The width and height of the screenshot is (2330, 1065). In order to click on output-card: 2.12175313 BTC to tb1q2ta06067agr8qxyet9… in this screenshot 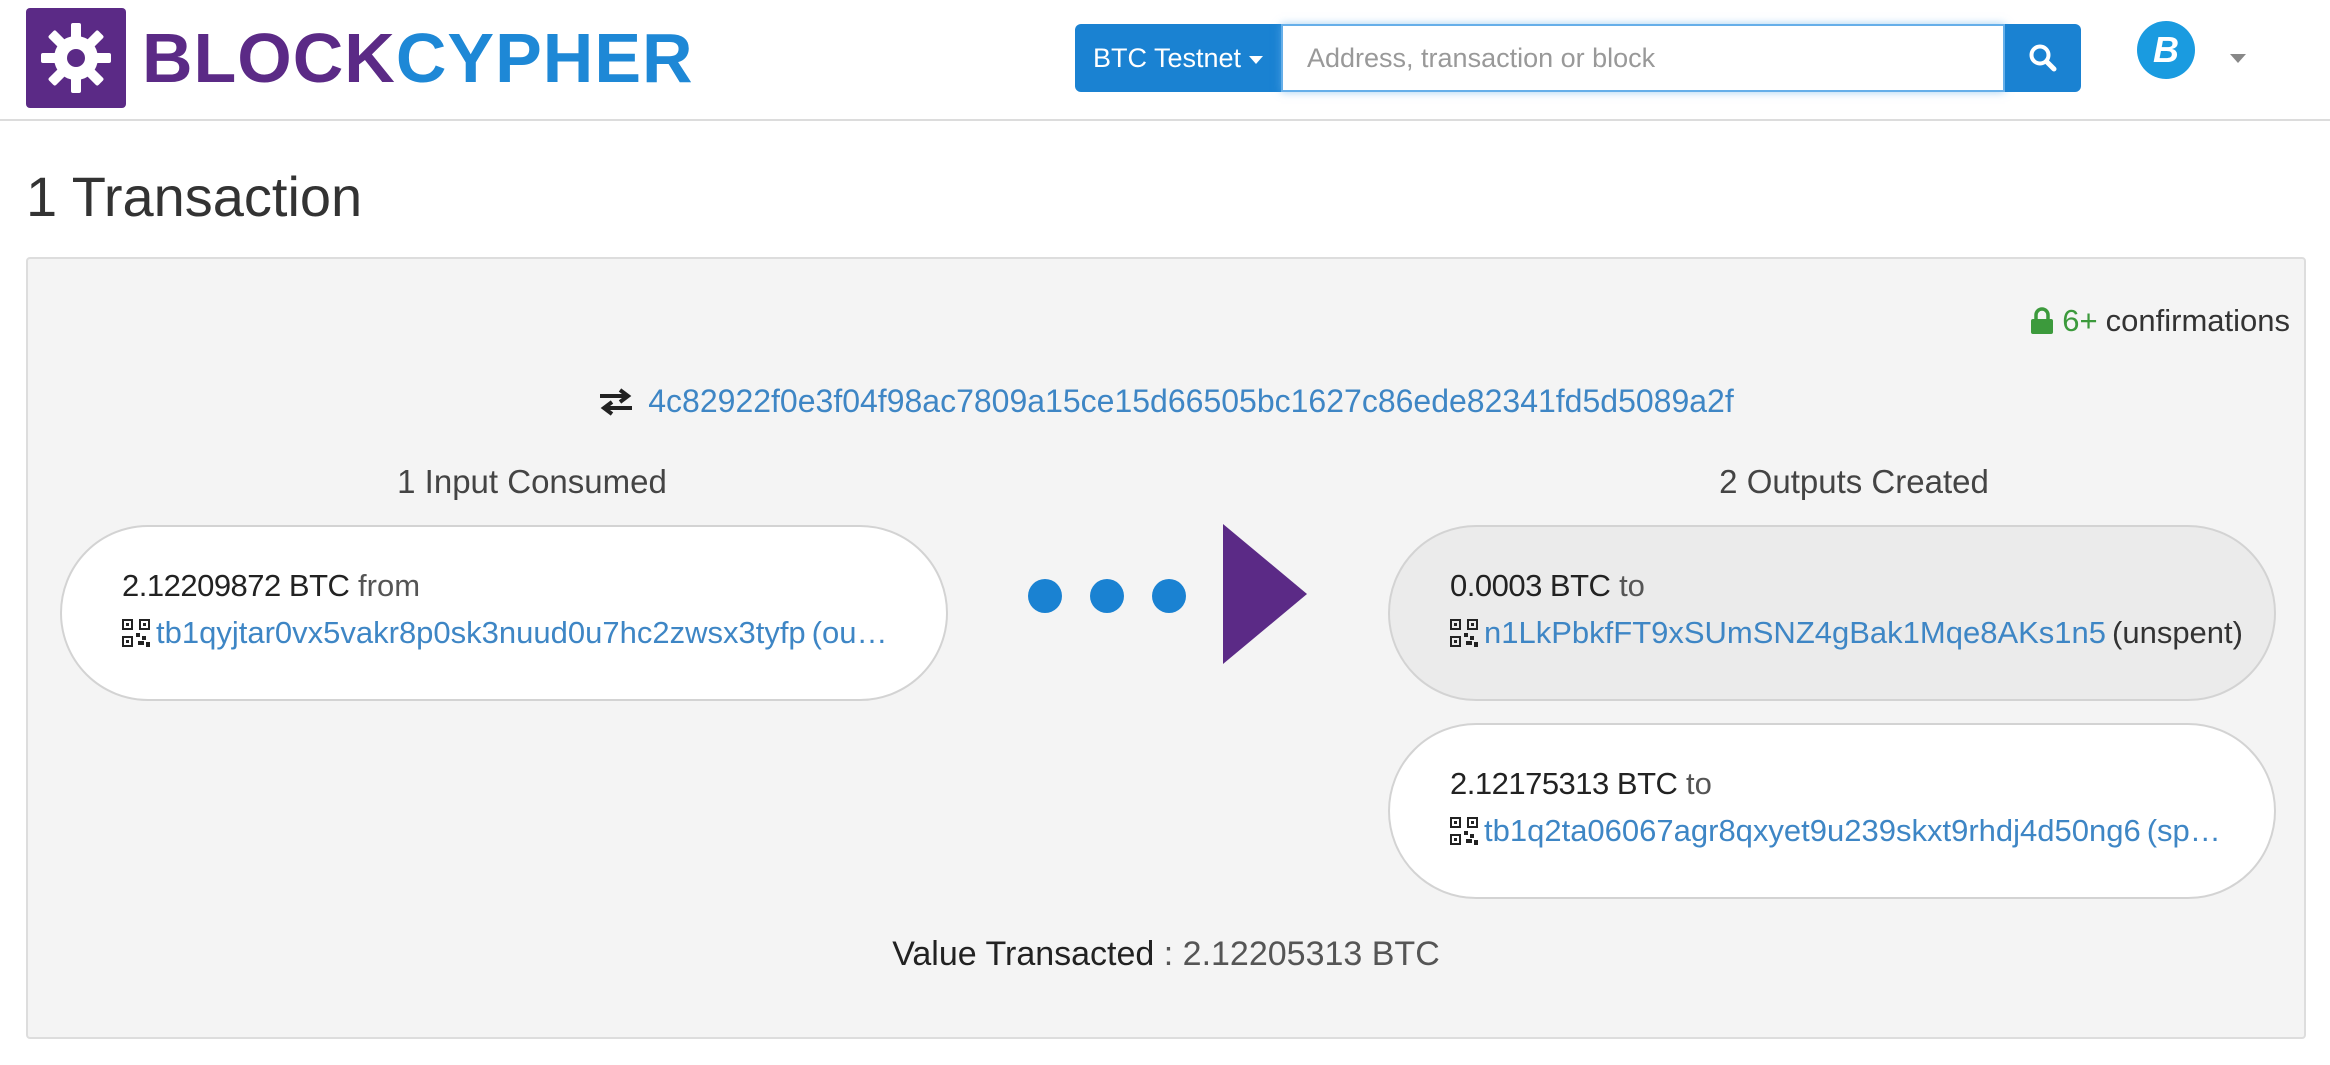, I will do `click(1832, 811)`.